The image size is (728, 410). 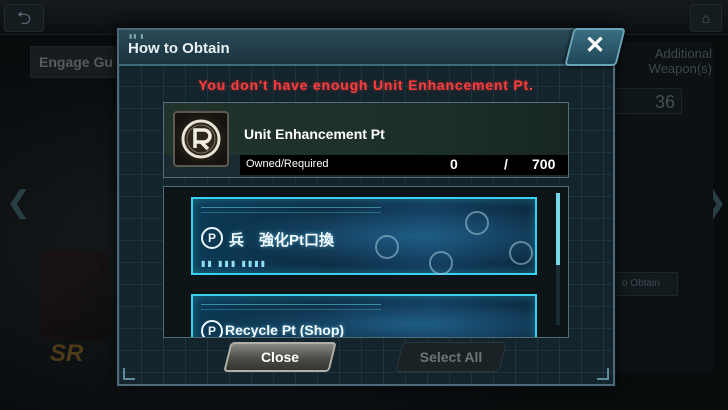 I want to click on owned-value: 0, so click(x=454, y=164).